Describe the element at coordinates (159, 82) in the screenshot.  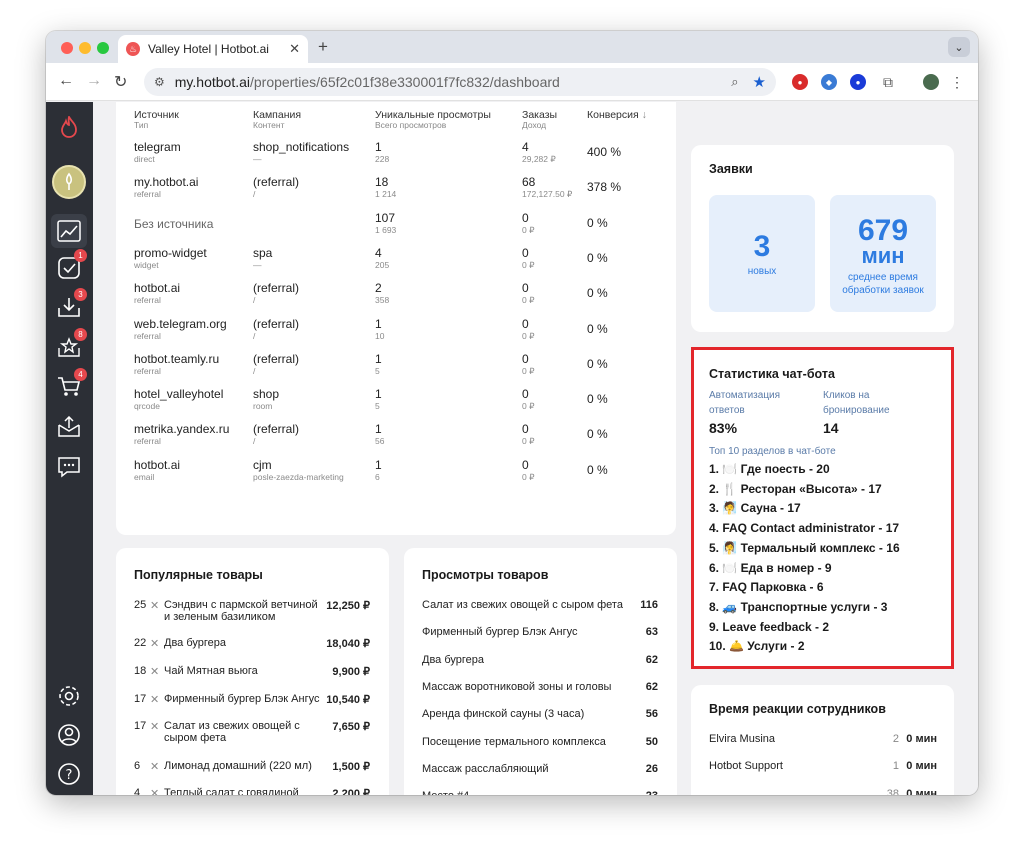
I see `site-settings-icon: ⚙` at that location.